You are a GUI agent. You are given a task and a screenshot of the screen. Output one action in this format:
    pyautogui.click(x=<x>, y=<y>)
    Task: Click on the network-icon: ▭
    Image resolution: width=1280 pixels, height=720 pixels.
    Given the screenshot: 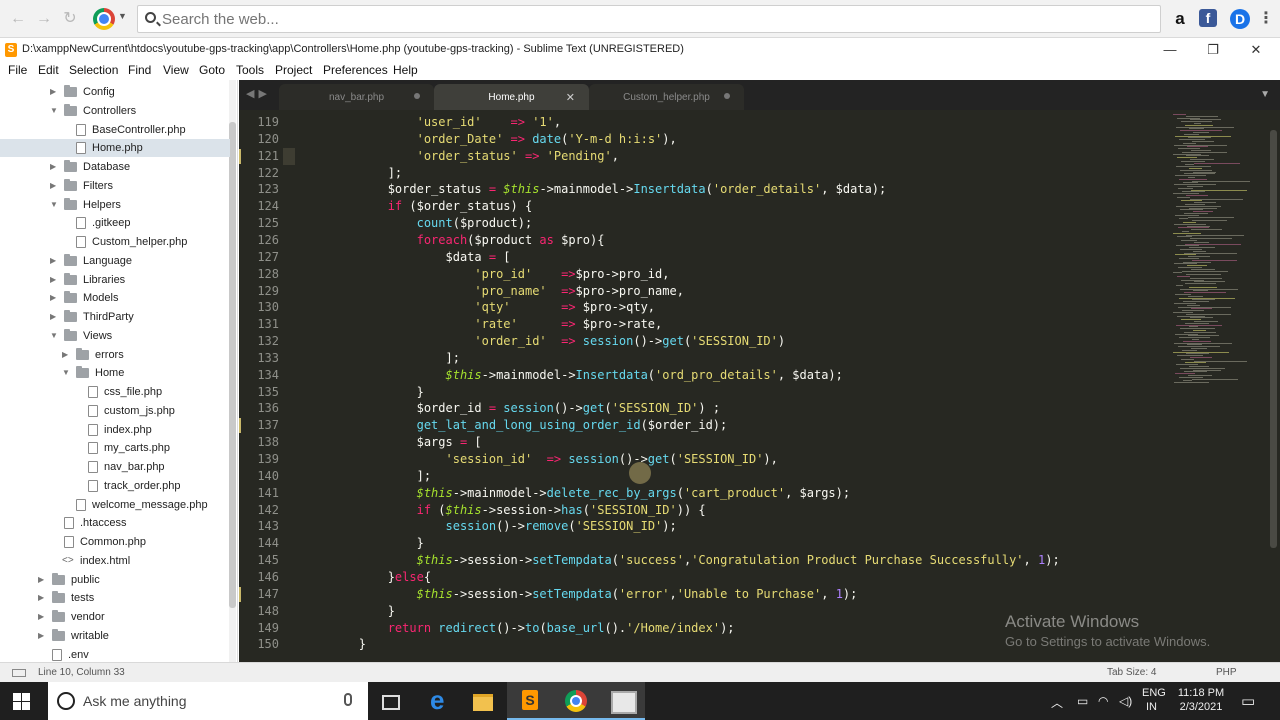 What is the action you would take?
    pyautogui.click(x=1082, y=701)
    